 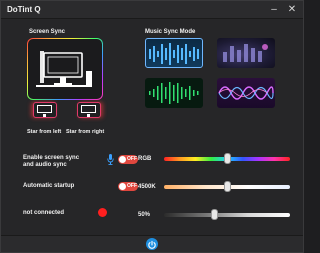 I want to click on close-icon: ✕, so click(x=292, y=10).